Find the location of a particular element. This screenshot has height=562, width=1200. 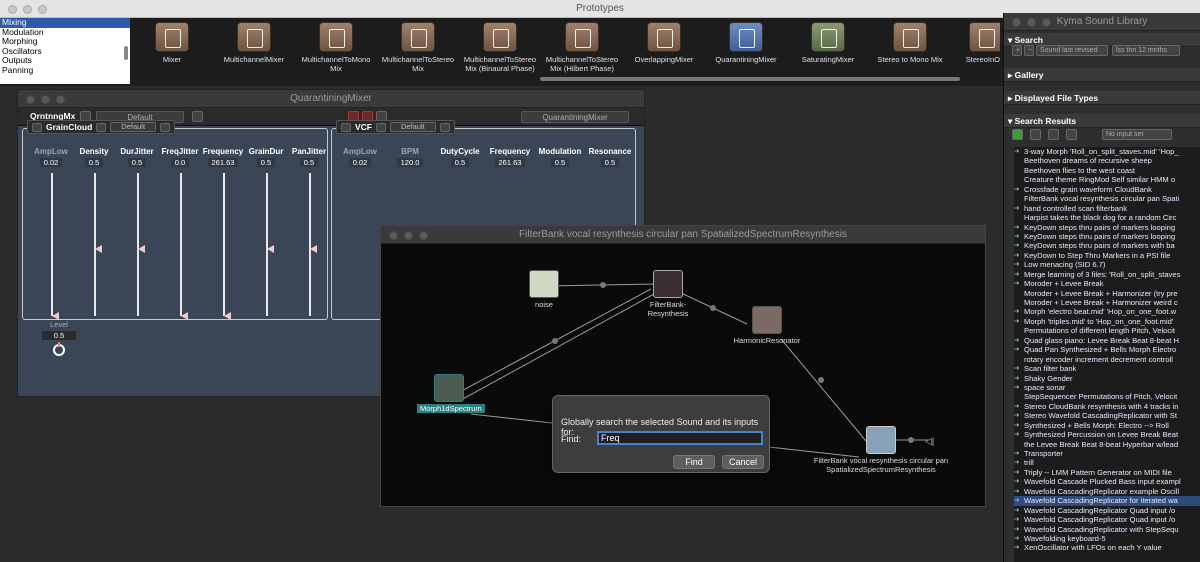

input-popup: No input set is located at coordinates (1137, 134).